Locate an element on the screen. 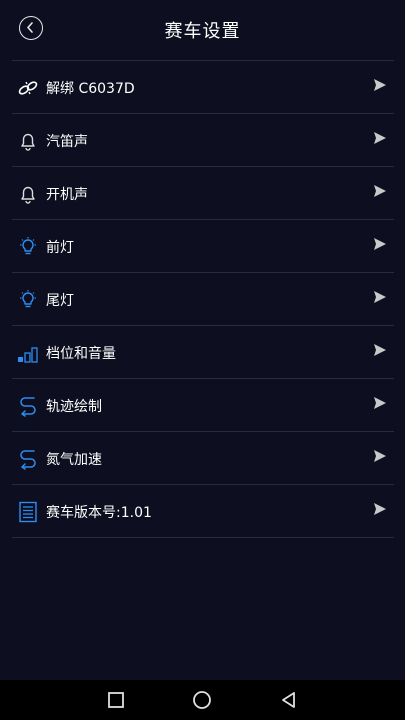  system-navigation-bar is located at coordinates (202, 700).